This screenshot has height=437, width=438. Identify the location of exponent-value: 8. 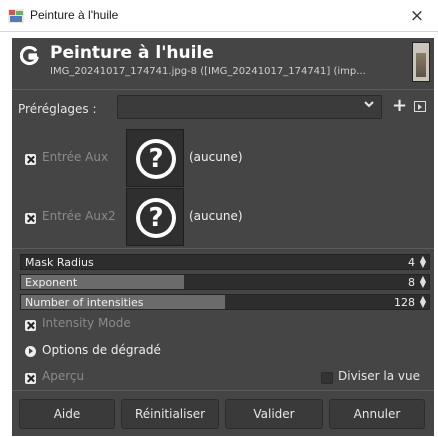
(411, 282).